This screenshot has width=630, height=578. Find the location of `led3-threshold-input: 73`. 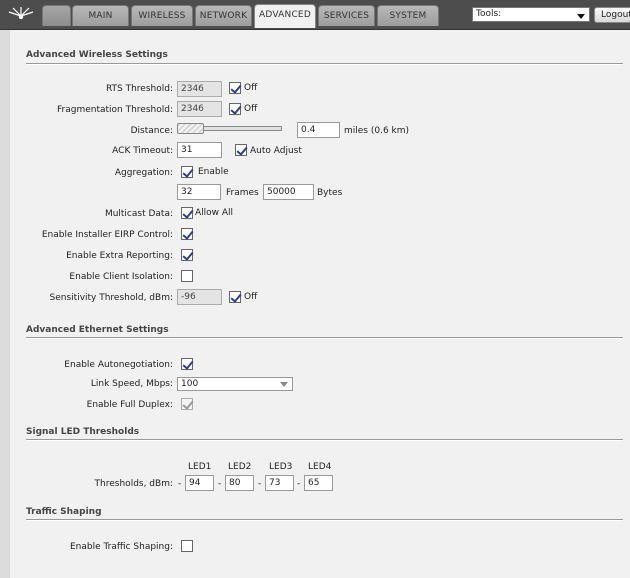

led3-threshold-input: 73 is located at coordinates (279, 483).